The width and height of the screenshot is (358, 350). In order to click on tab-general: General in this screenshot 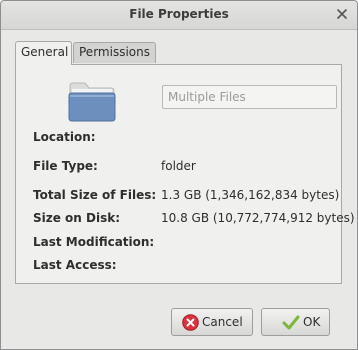, I will do `click(43, 53)`.